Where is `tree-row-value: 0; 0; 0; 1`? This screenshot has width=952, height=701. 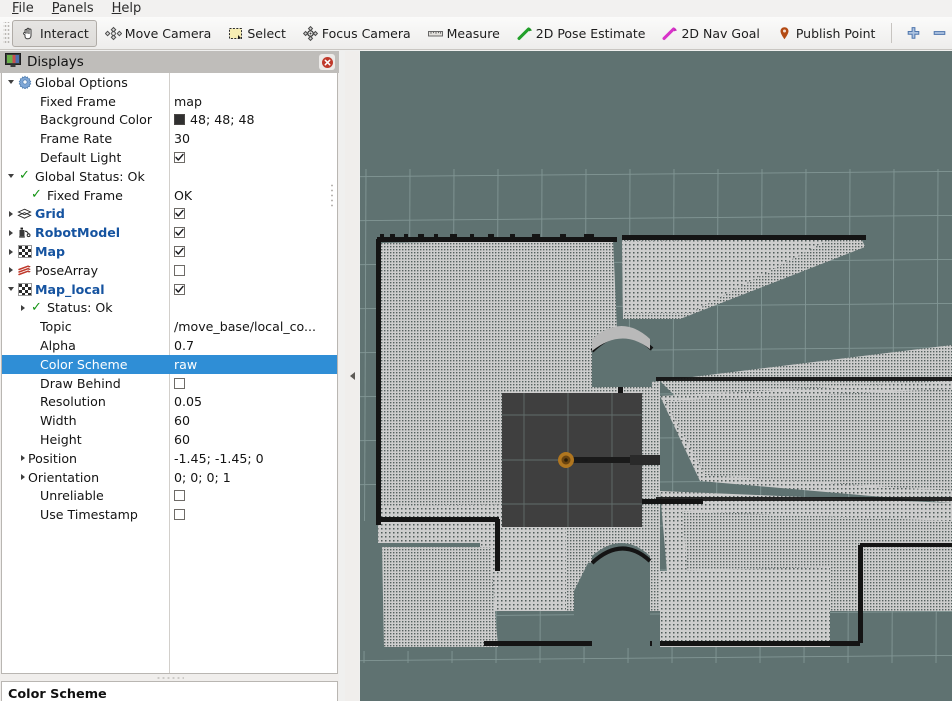
tree-row-value: 0; 0; 0; 1 is located at coordinates (254, 477).